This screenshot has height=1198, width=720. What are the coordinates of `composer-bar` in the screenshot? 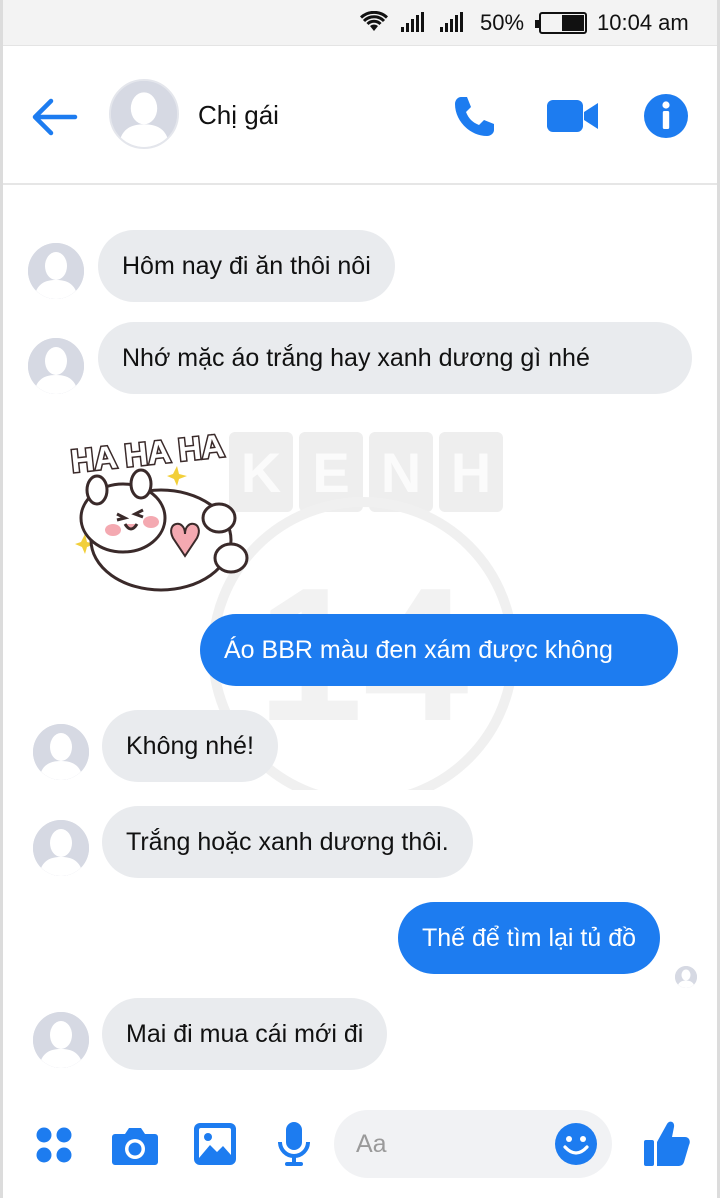 It's located at (360, 1145).